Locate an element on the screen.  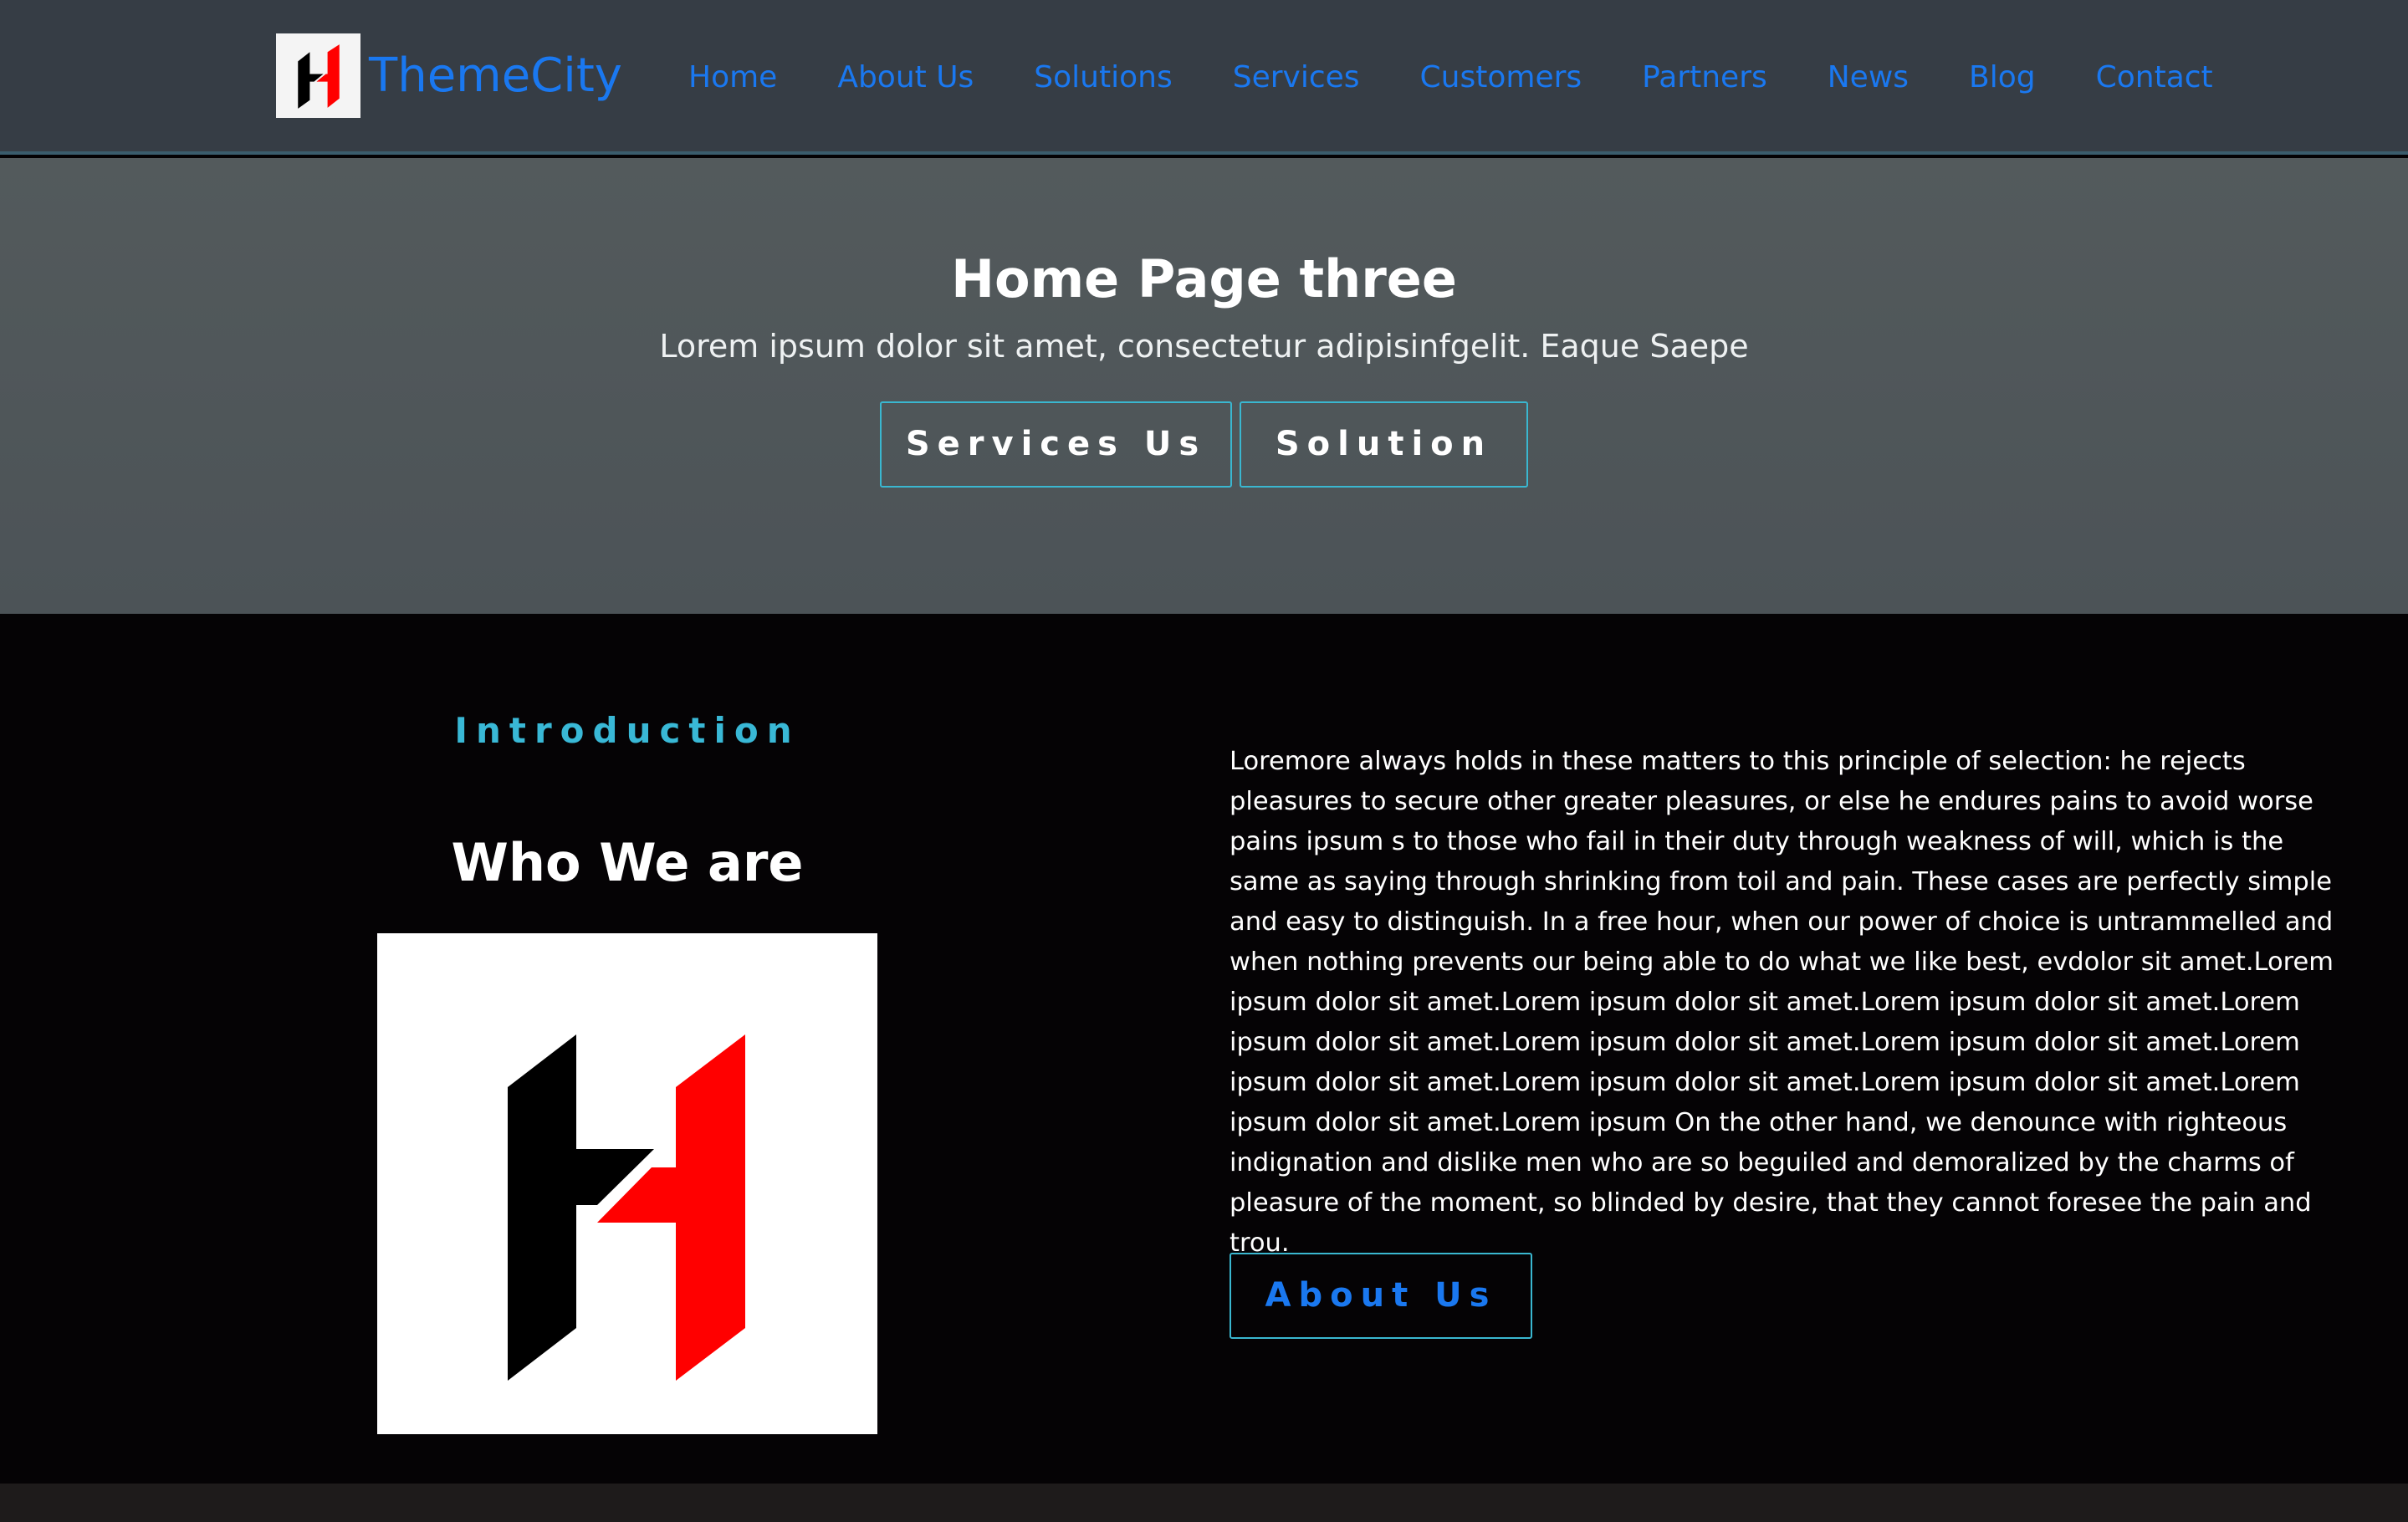
about-us-button: About Us is located at coordinates (1381, 1296).